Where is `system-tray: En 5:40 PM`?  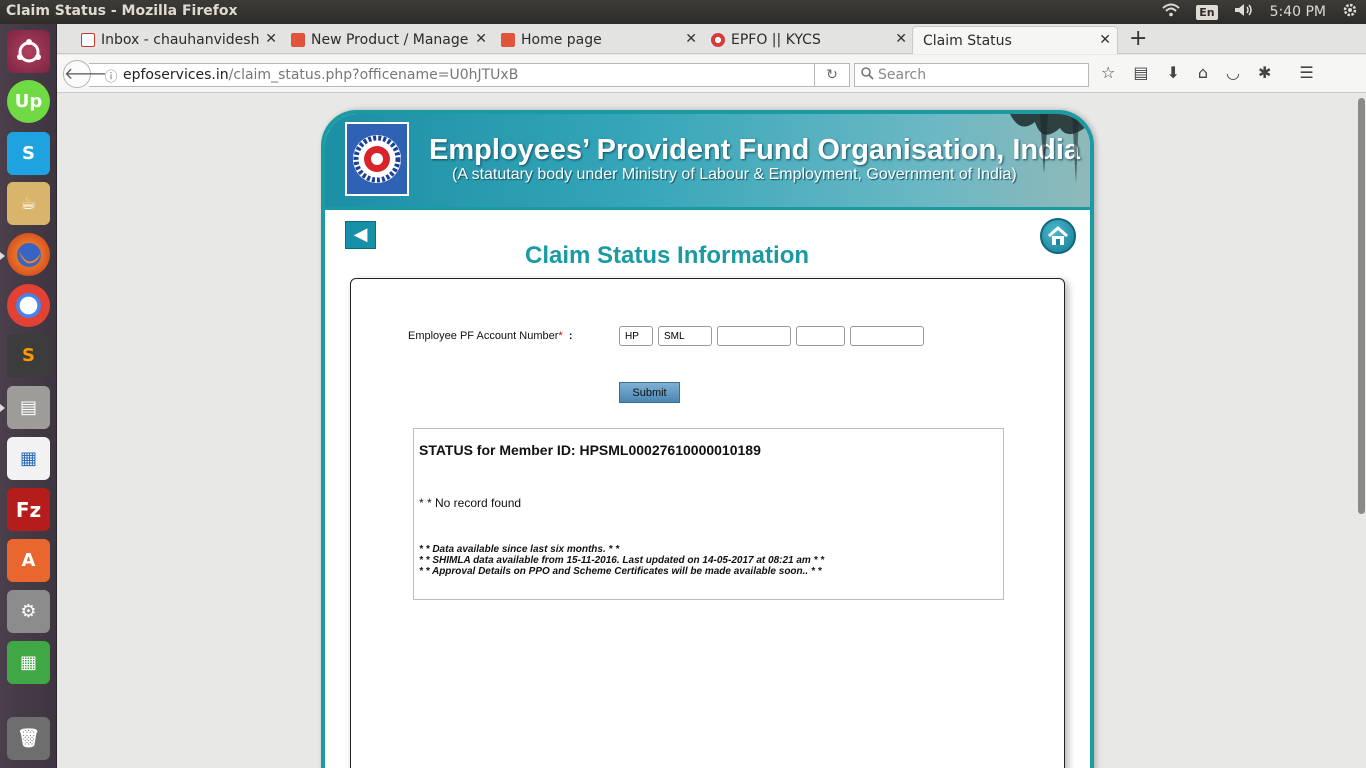 system-tray: En 5:40 PM is located at coordinates (1260, 12).